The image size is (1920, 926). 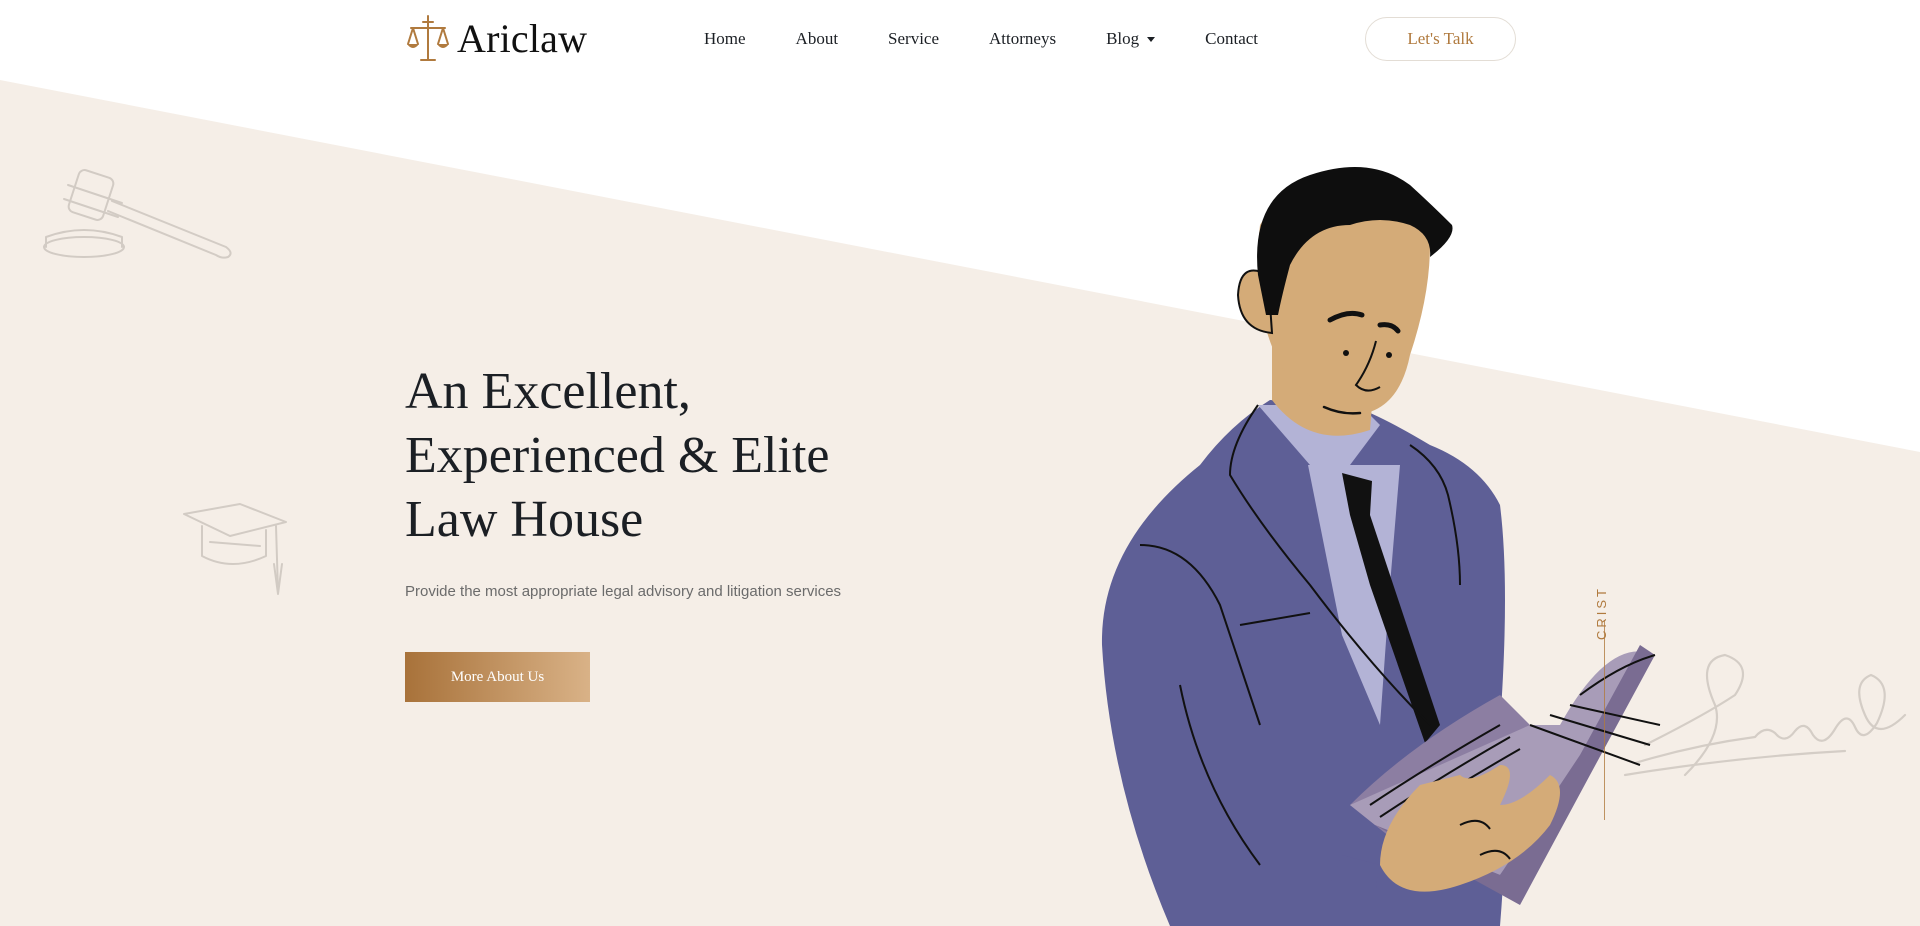 I want to click on nav-item-blog: Blog, so click(x=1131, y=39).